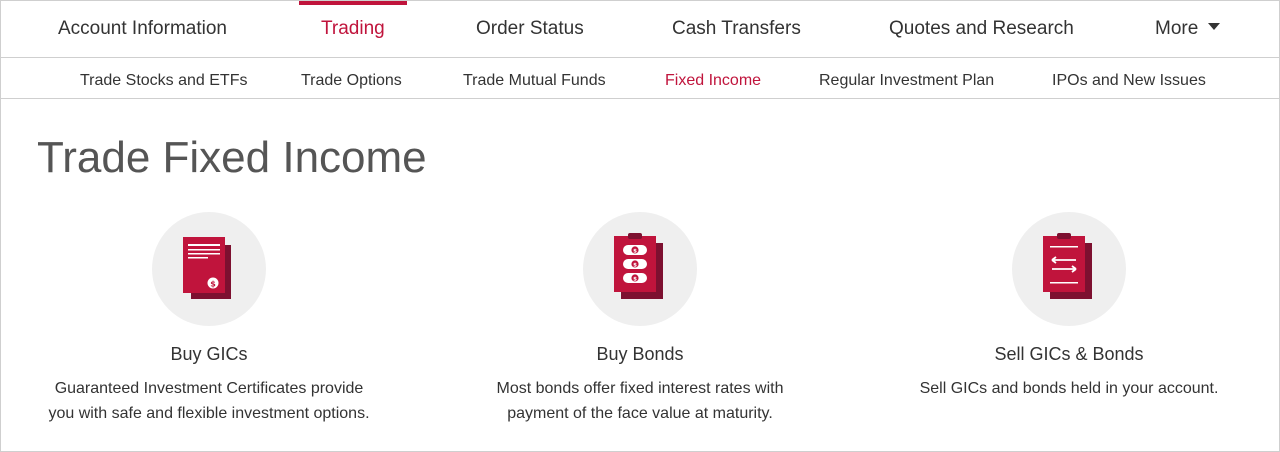 The height and width of the screenshot is (452, 1280). What do you see at coordinates (142, 29) in the screenshot?
I see `nav-account-information: Account Information` at bounding box center [142, 29].